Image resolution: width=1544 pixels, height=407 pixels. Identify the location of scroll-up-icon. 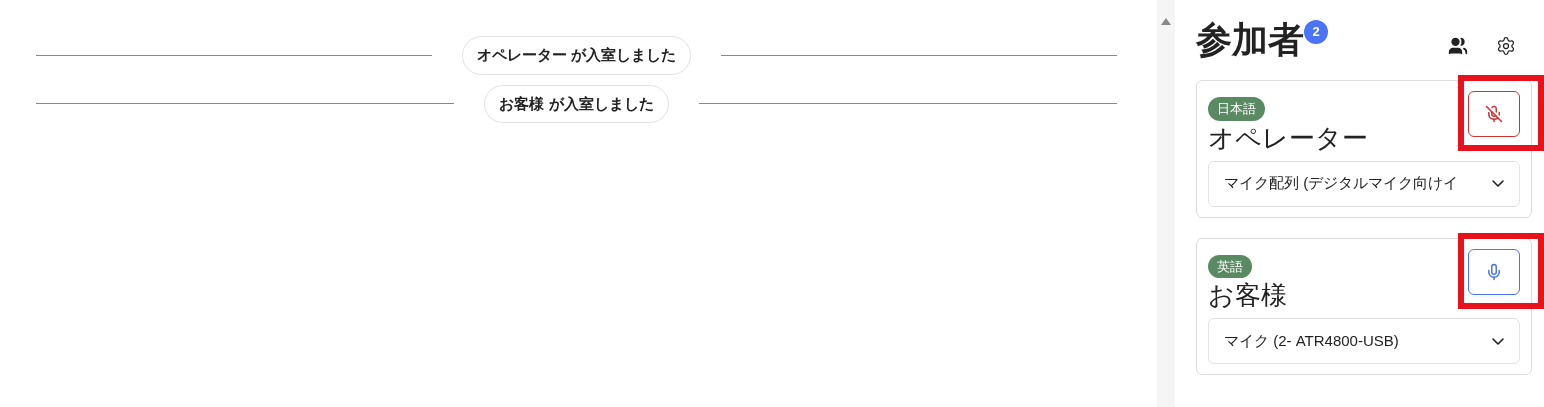
(1166, 21).